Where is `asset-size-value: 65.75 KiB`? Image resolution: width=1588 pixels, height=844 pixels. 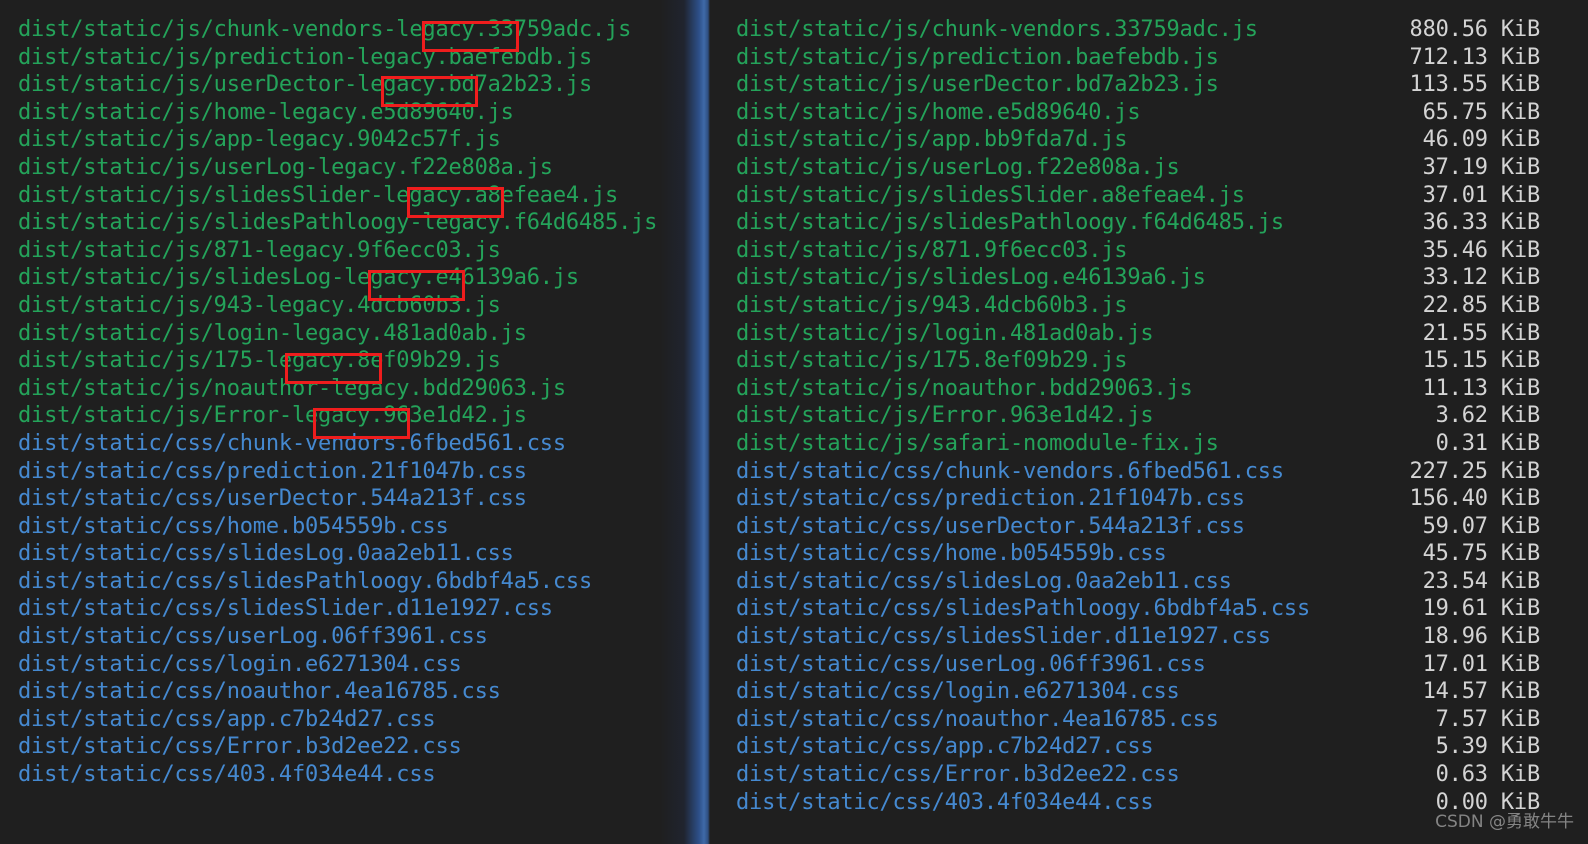 asset-size-value: 65.75 KiB is located at coordinates (1481, 112).